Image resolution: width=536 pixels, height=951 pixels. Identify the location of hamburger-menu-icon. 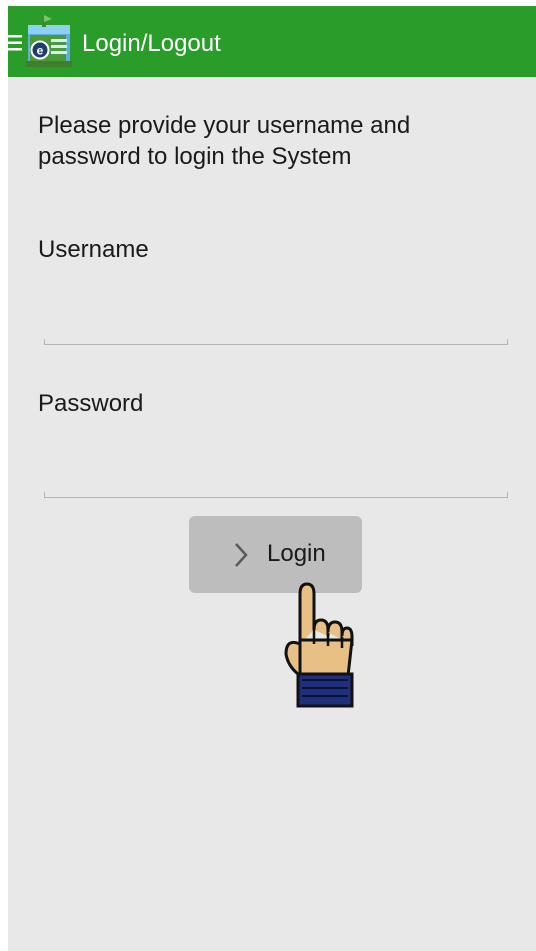
(15, 43).